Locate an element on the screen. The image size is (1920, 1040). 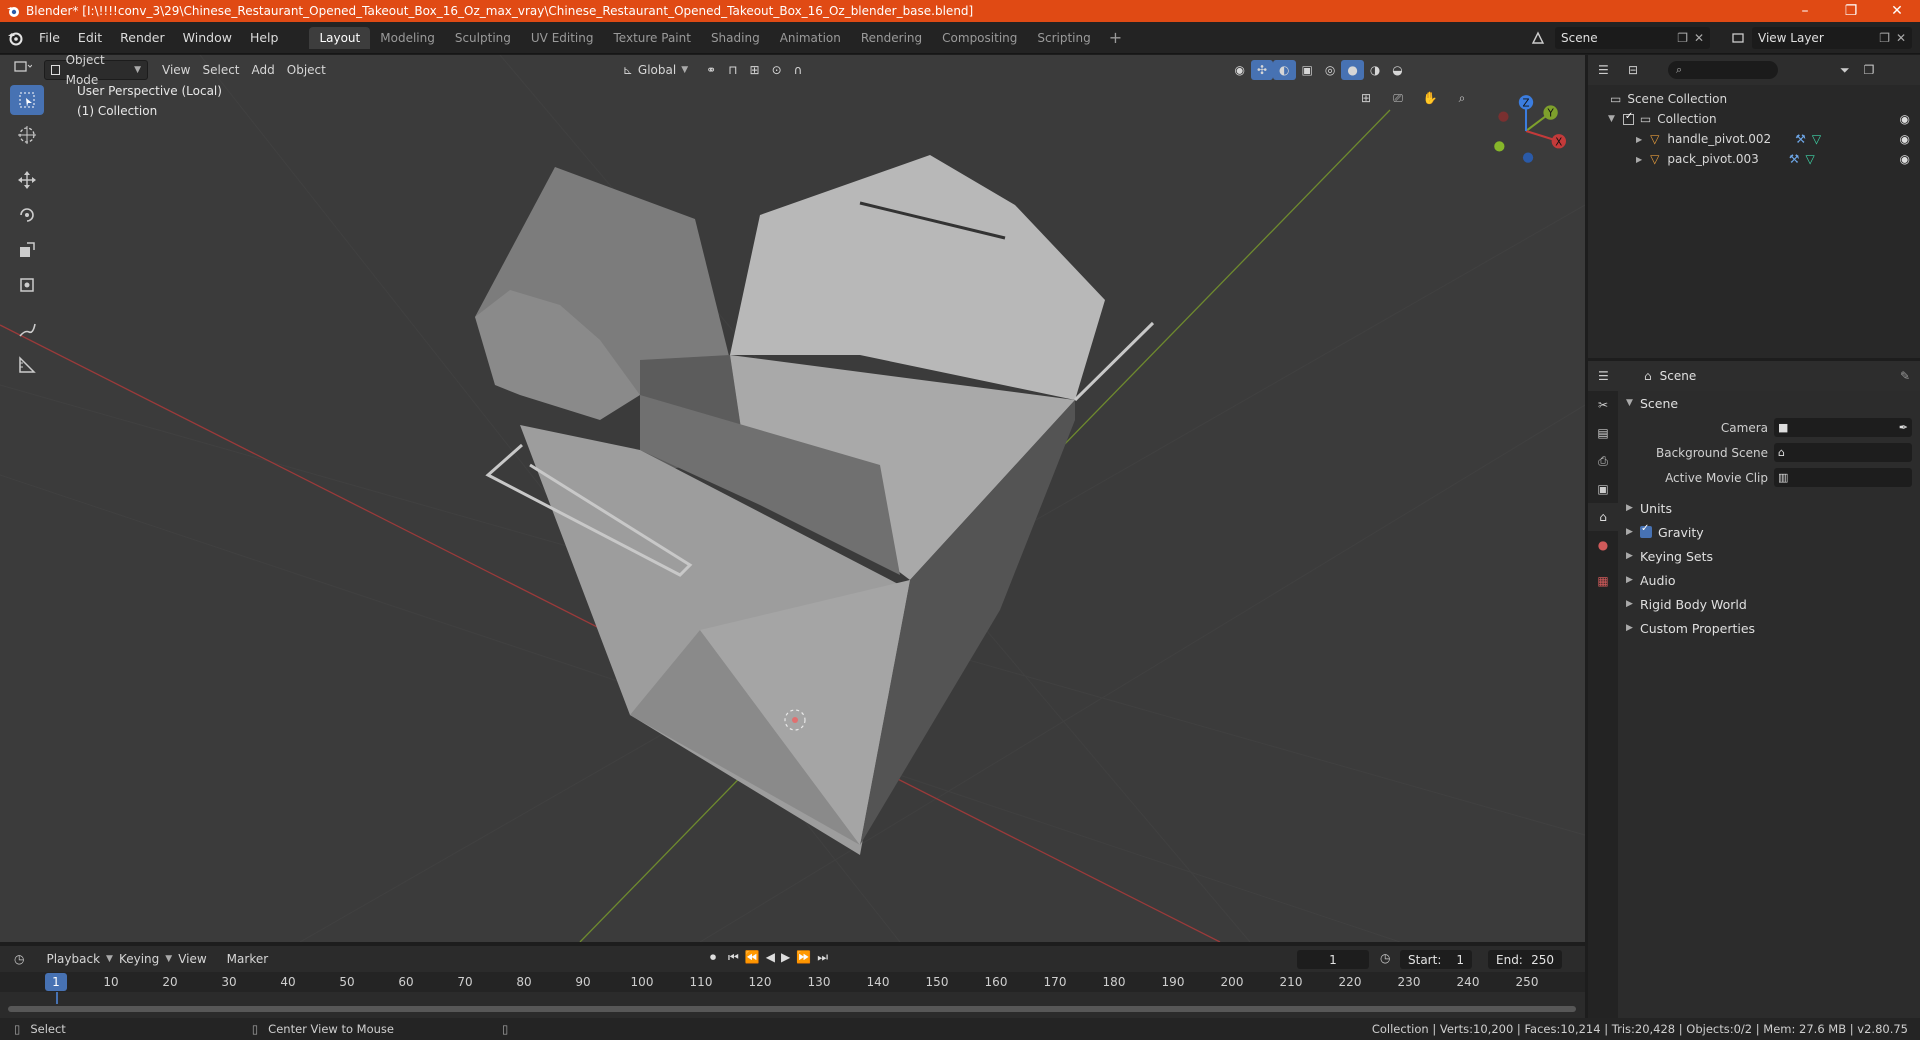
units-panel-header: ▶ Units is located at coordinates (1769, 508).